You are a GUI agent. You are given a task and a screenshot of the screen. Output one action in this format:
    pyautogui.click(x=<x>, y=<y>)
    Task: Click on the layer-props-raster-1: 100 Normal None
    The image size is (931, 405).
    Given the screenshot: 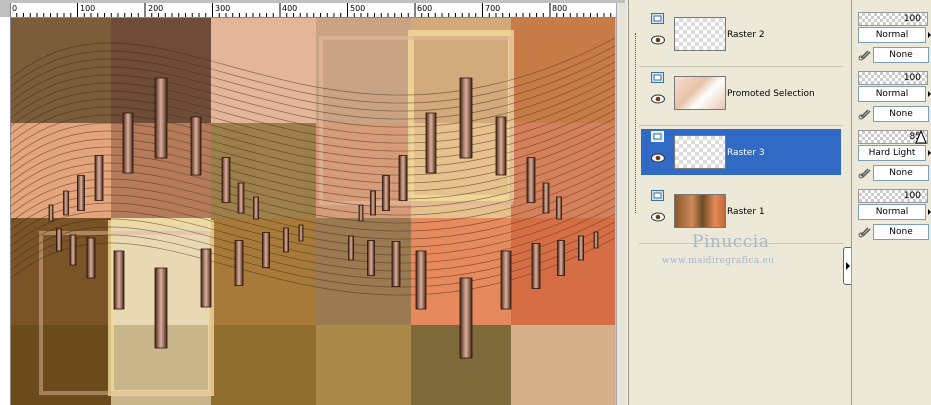 What is the action you would take?
    pyautogui.click(x=893, y=215)
    